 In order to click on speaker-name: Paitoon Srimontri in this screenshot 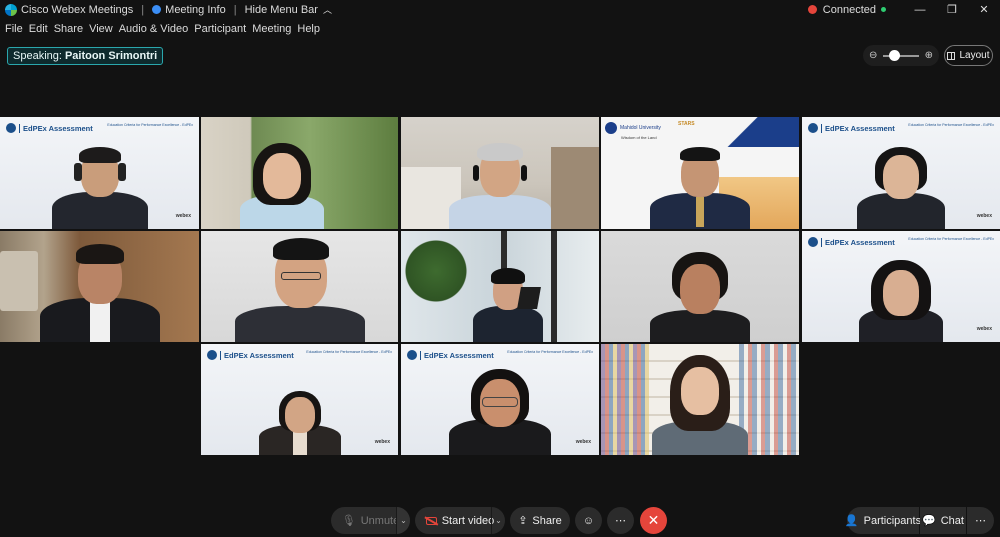, I will do `click(111, 56)`.